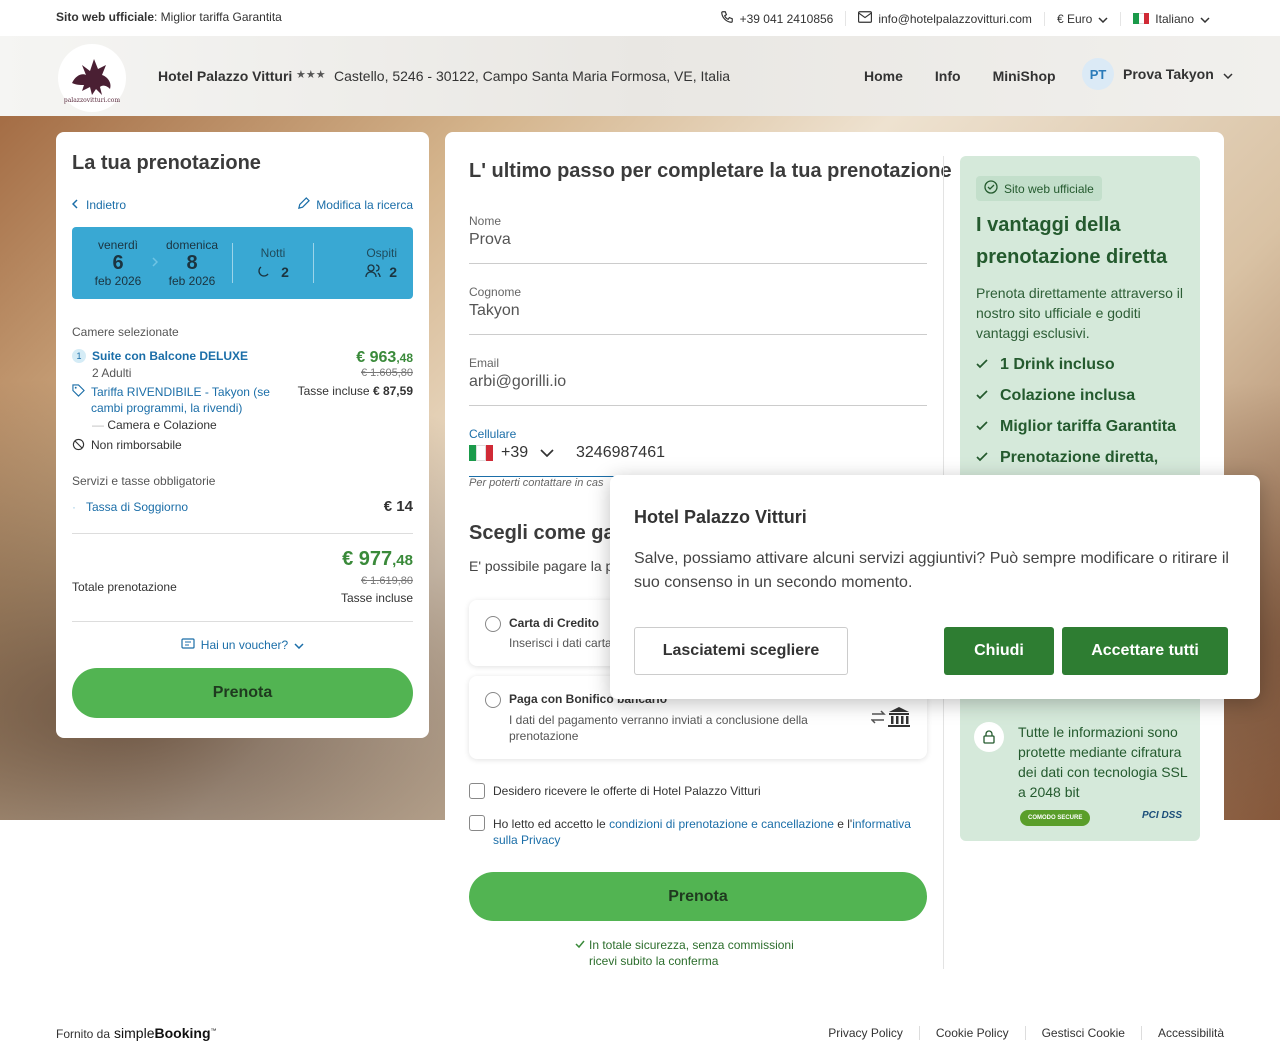 The image size is (1280, 1057). Describe the element at coordinates (112, 373) in the screenshot. I see `room-adults: 2 Adulti` at that location.